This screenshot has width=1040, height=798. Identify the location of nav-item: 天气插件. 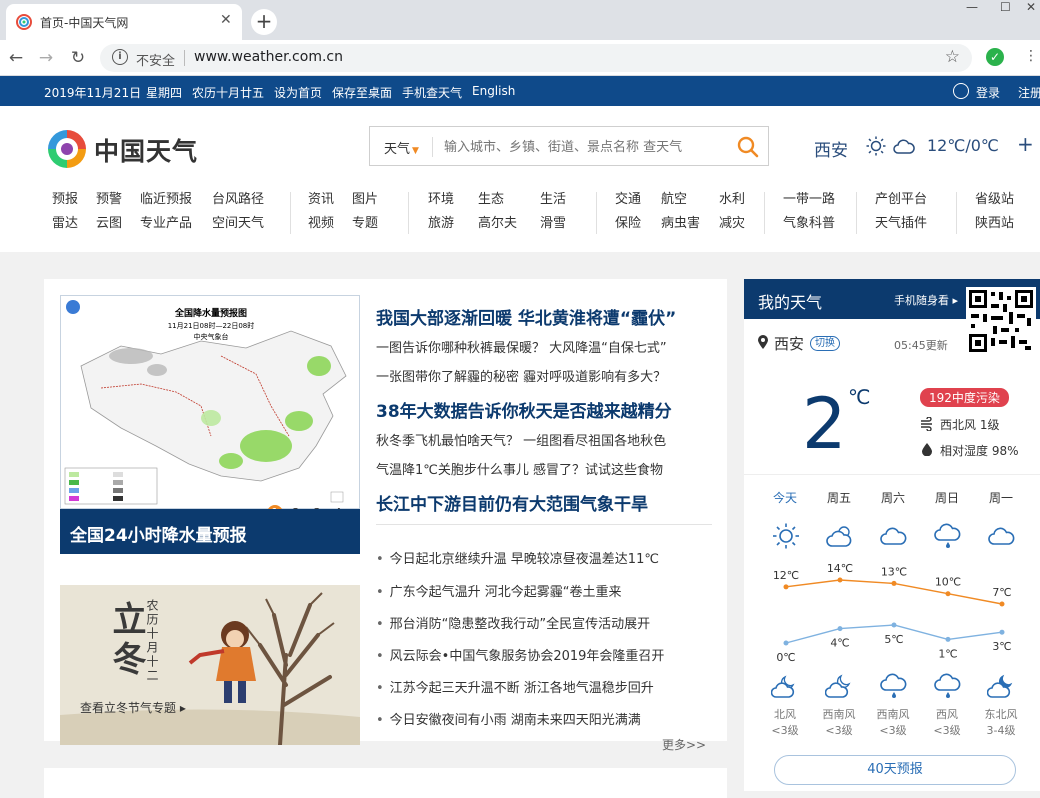
(901, 224).